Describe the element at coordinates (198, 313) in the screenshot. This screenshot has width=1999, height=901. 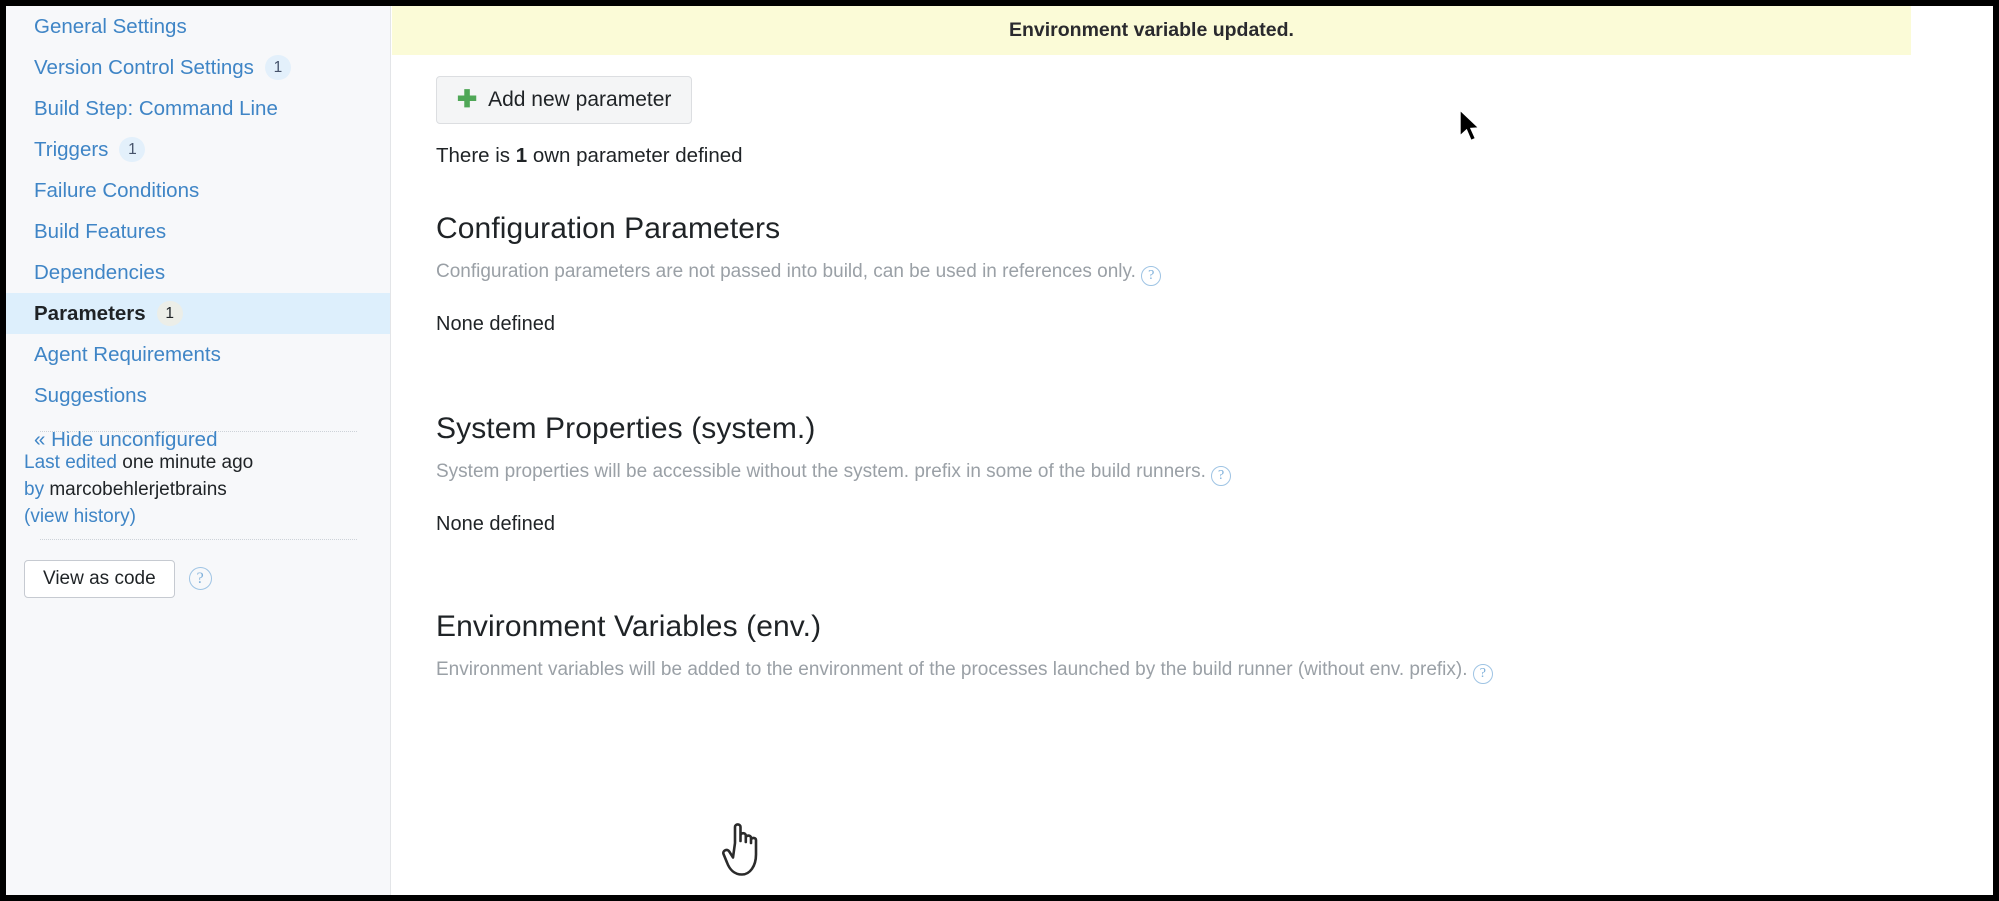
I see `sidebar-item-parameters: Parameters 1` at that location.